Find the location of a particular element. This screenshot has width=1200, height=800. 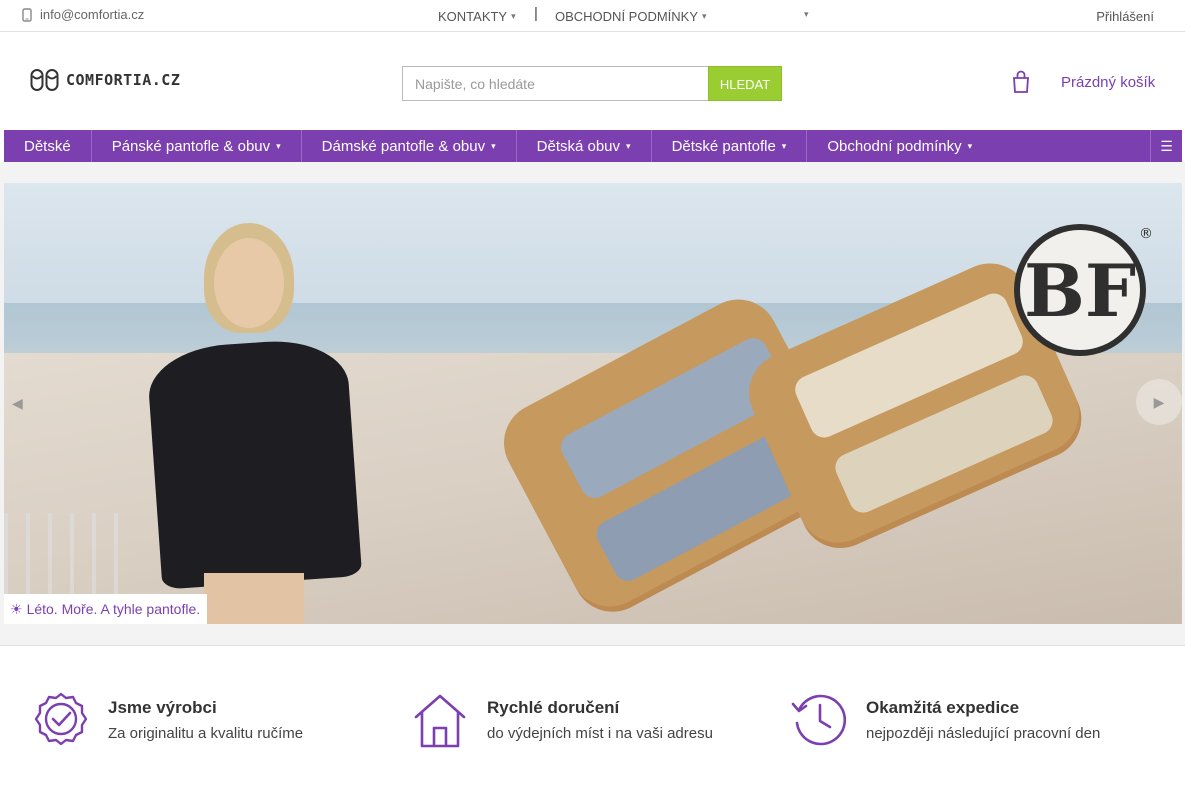

terms-label: OBCHODNÍ PODMÍNKY is located at coordinates (627, 16).